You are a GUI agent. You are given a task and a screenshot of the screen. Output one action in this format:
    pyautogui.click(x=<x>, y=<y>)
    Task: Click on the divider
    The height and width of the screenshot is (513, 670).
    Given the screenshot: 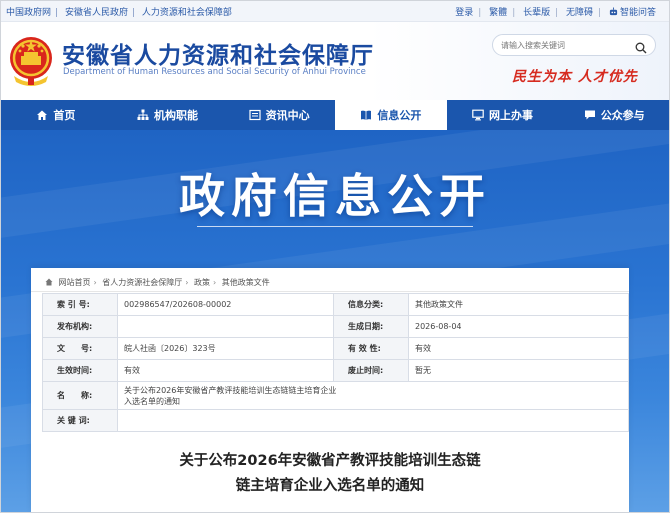 What is the action you would take?
    pyautogui.click(x=330, y=291)
    